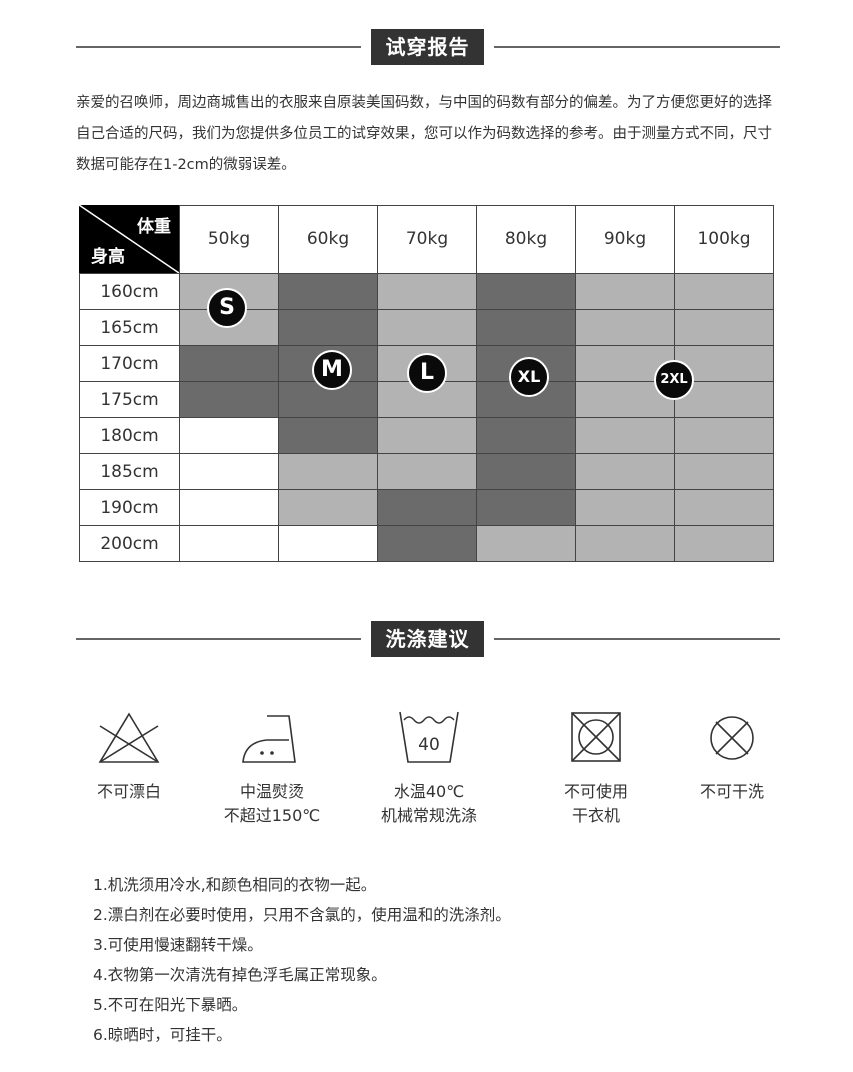  What do you see at coordinates (129, 737) in the screenshot?
I see `no-bleach-icon` at bounding box center [129, 737].